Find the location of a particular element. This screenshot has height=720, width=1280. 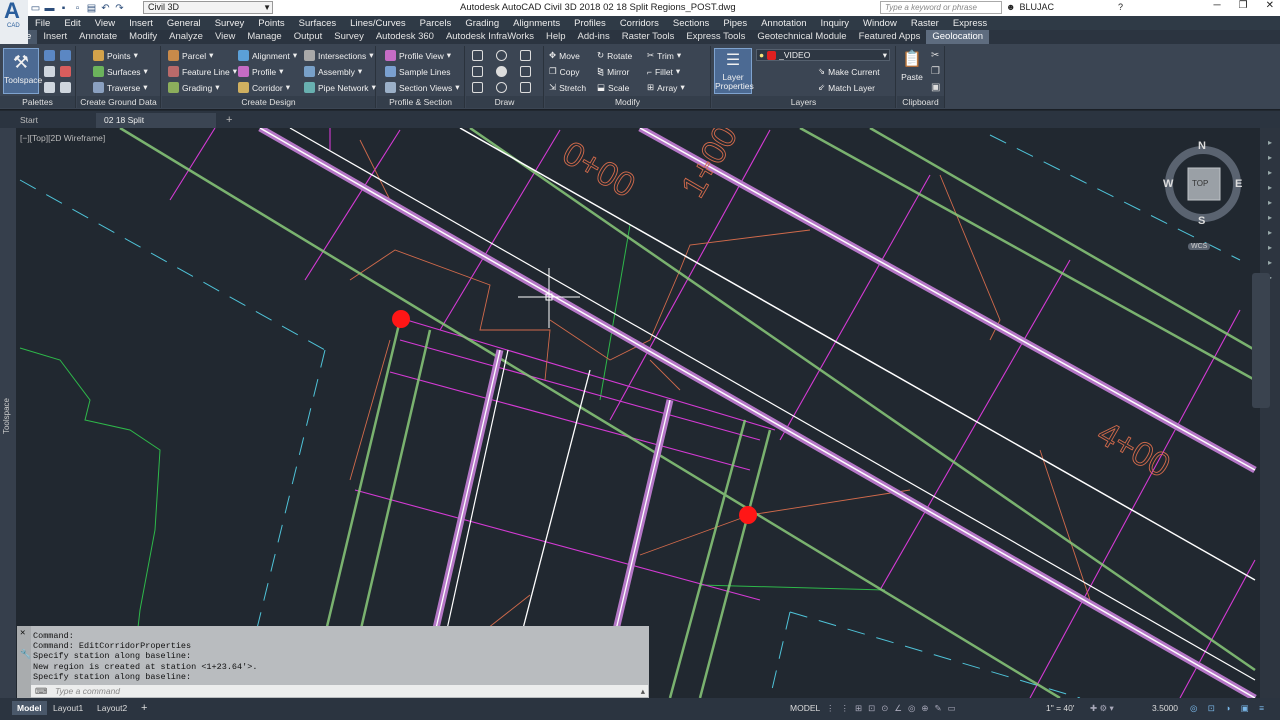

arc-icon is located at coordinates (501, 55).